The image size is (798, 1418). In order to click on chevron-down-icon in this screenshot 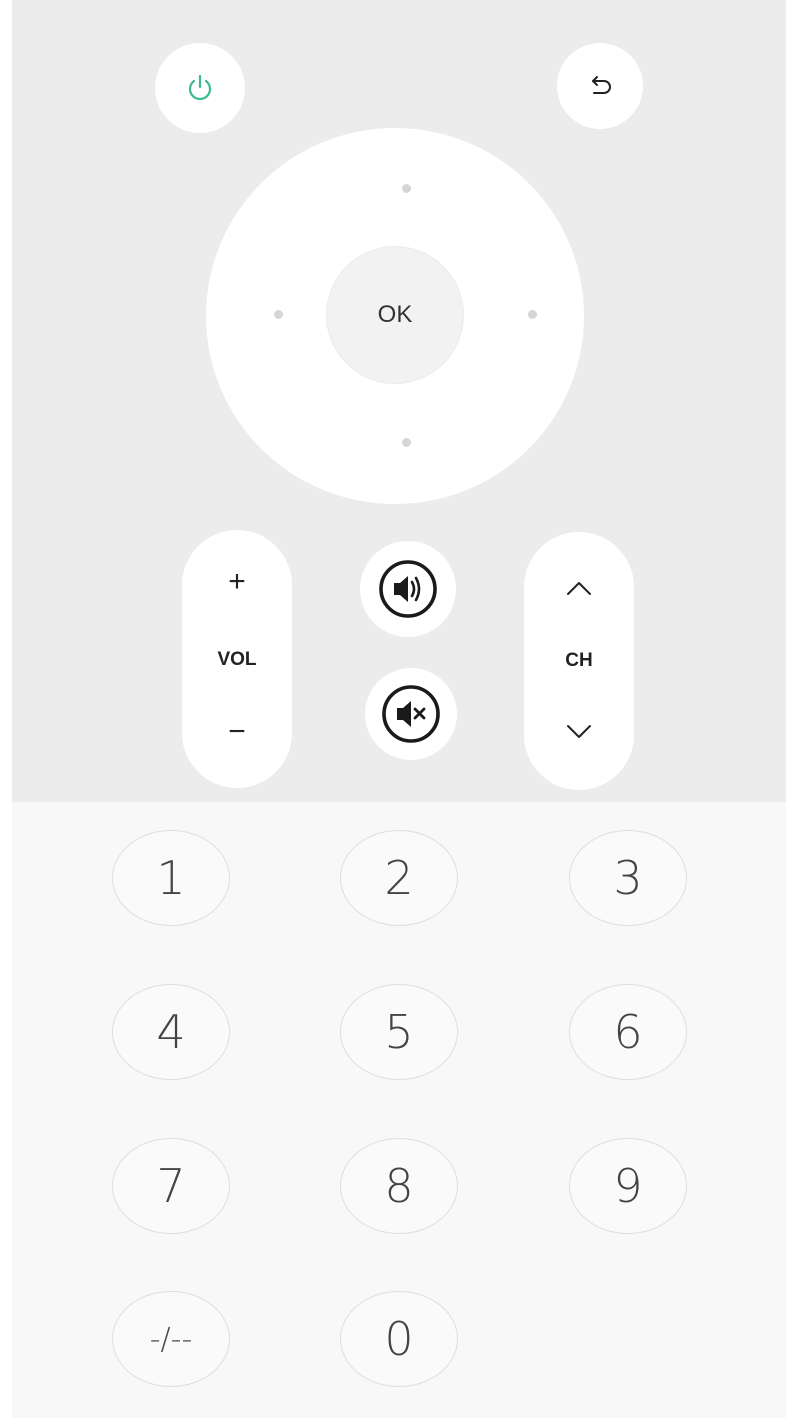, I will do `click(579, 731)`.